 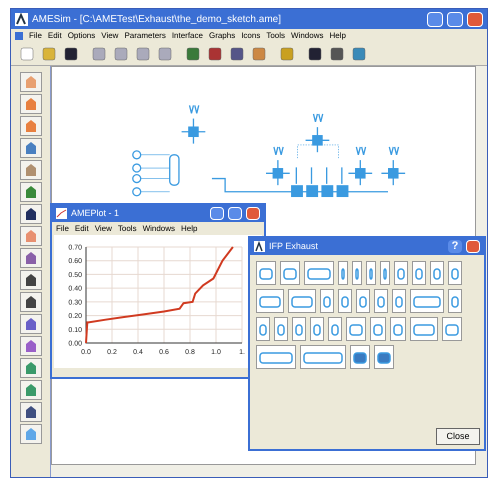 I want to click on window-title: IFP Exhaust, so click(x=294, y=246).